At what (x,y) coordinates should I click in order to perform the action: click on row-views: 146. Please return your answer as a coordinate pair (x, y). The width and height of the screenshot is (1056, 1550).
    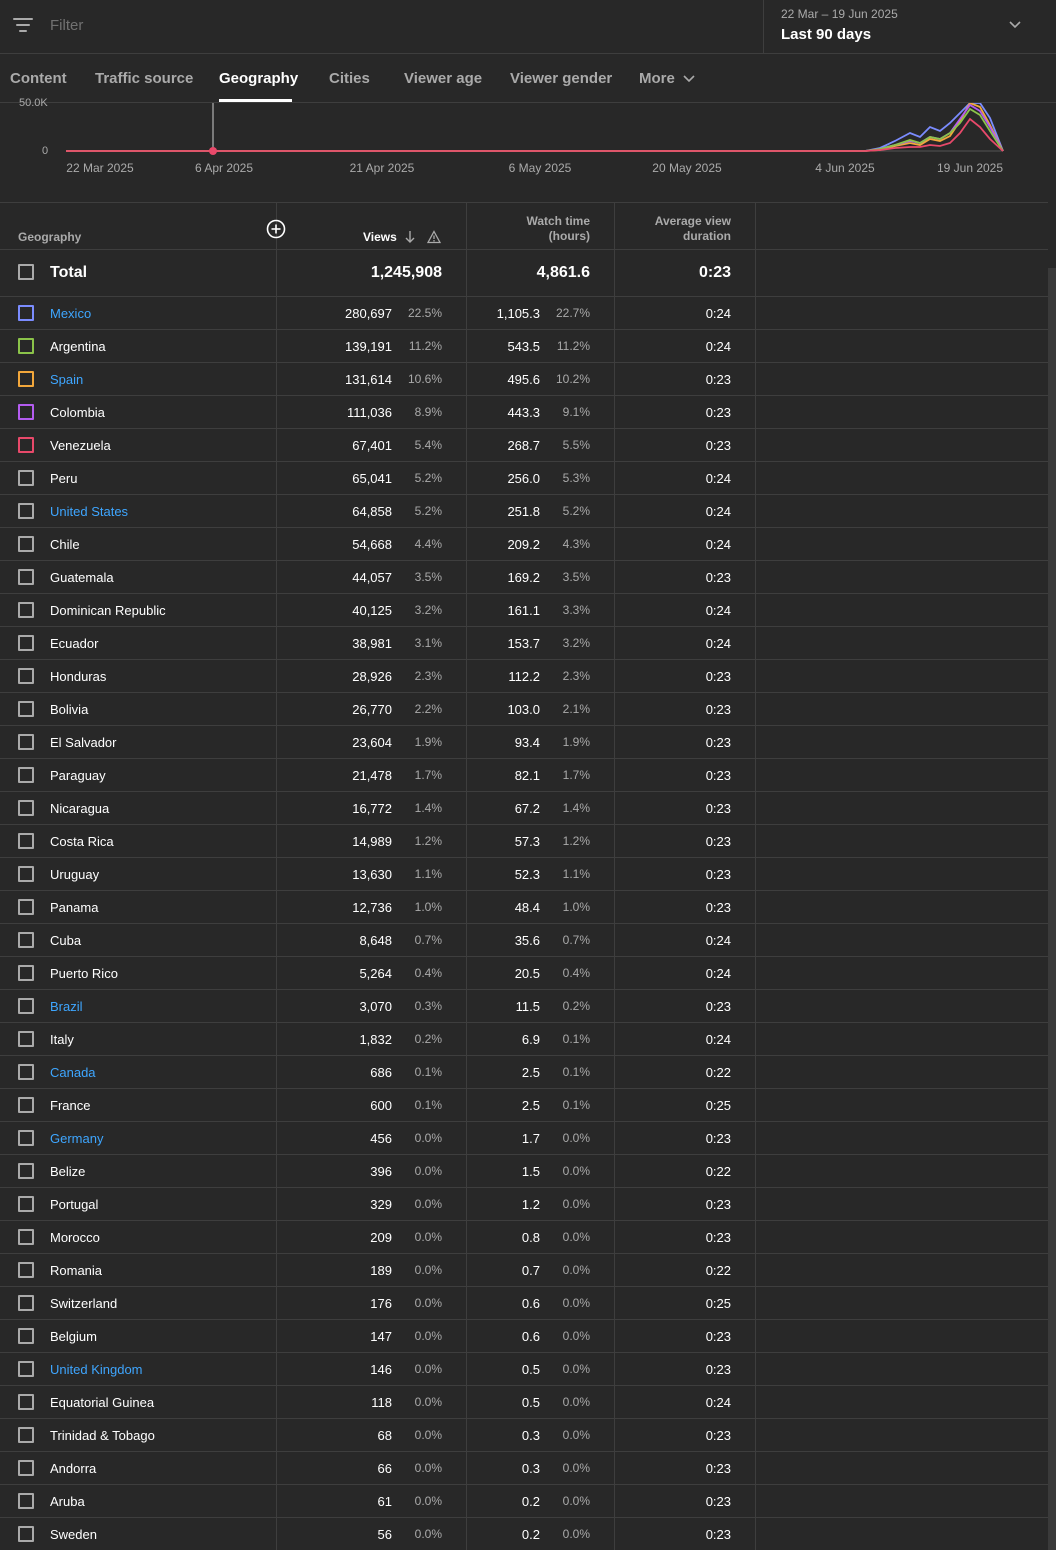
    Looking at the image, I should click on (381, 1369).